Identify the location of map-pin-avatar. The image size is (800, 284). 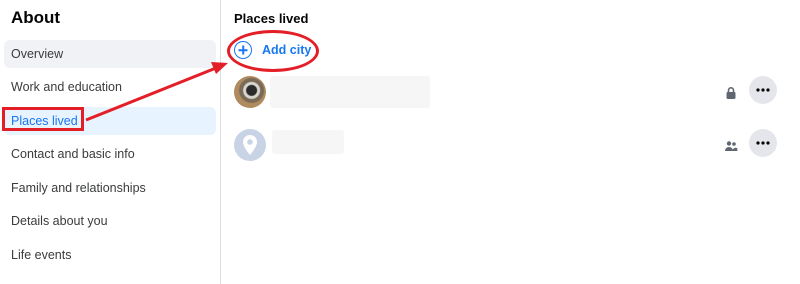
(250, 145).